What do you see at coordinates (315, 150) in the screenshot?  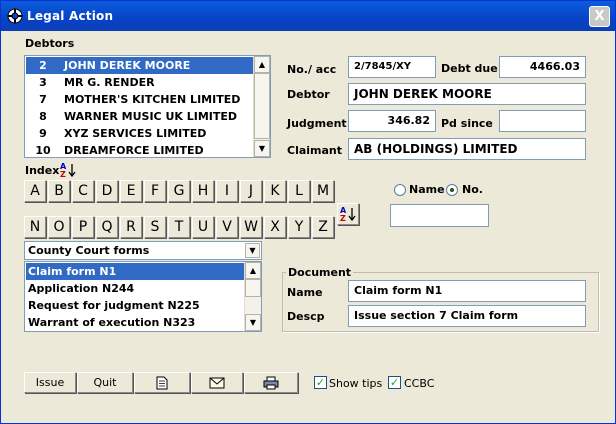 I see `claimant-label: Claimant` at bounding box center [315, 150].